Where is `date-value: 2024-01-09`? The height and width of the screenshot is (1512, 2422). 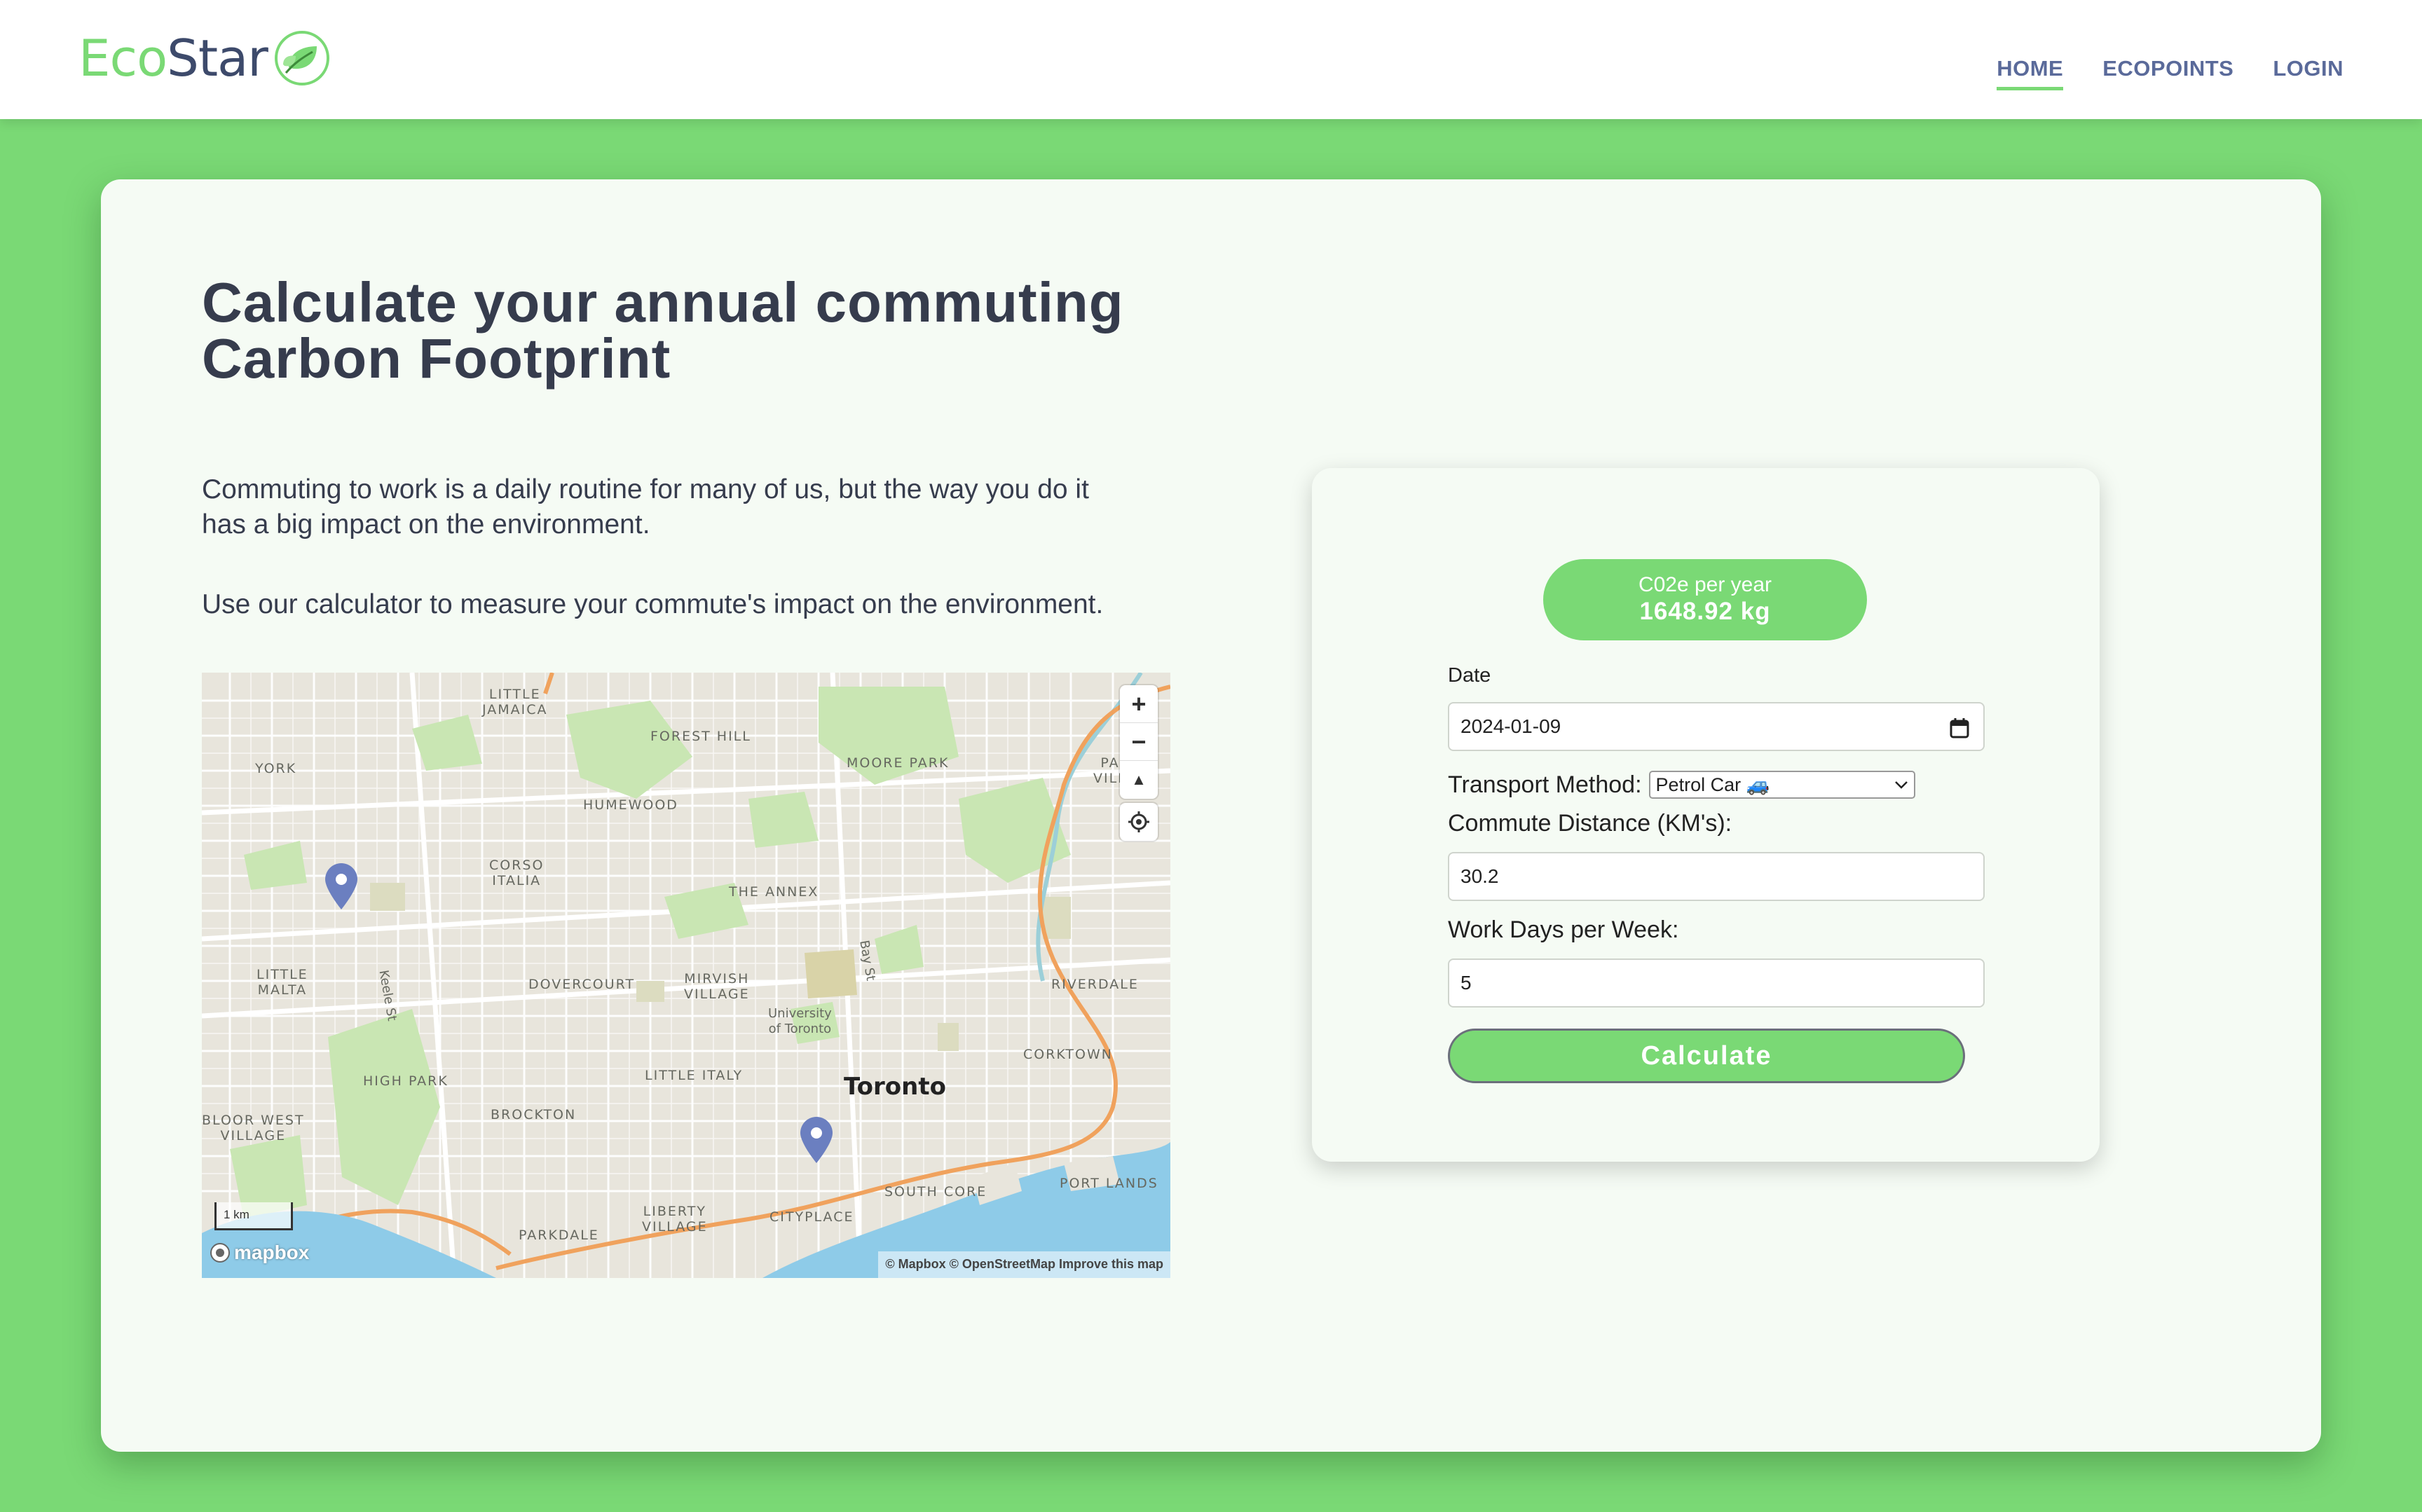 date-value: 2024-01-09 is located at coordinates (1510, 726).